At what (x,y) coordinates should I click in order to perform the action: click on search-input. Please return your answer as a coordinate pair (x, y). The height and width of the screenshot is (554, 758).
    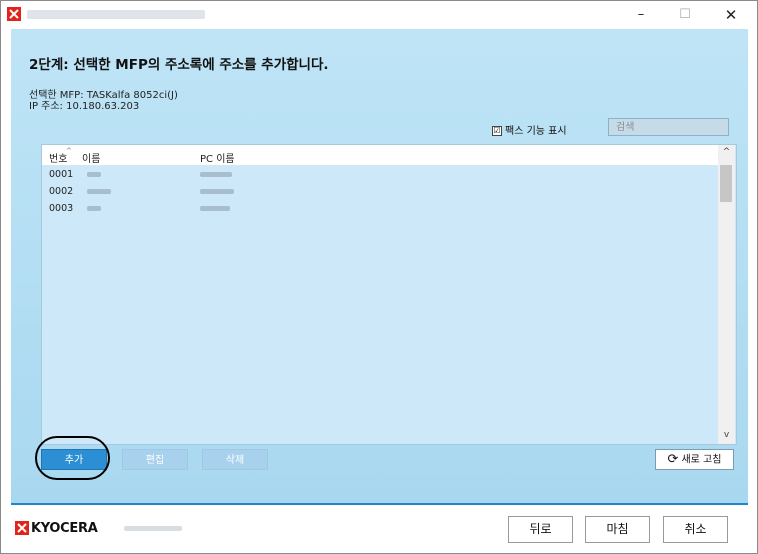
    Looking at the image, I should click on (668, 127).